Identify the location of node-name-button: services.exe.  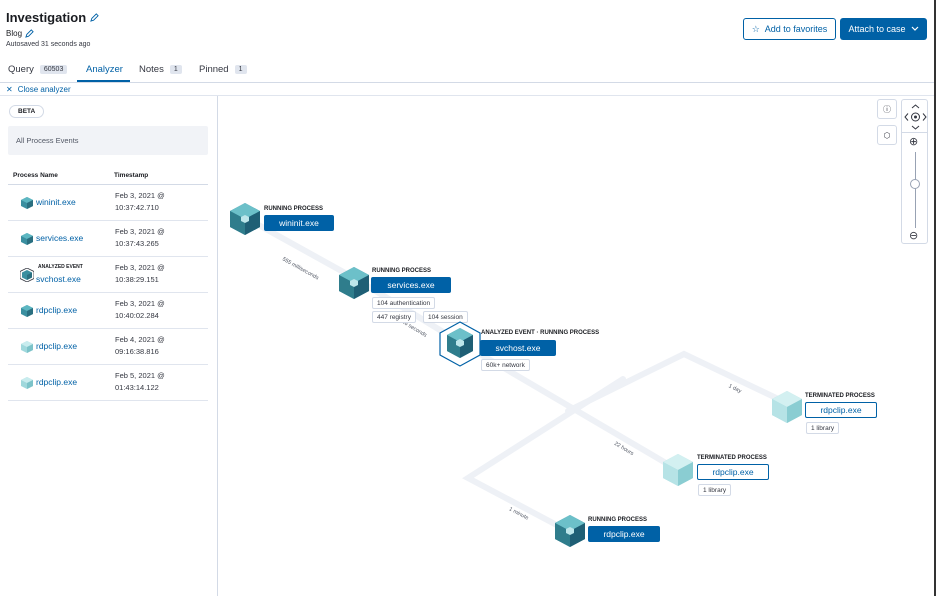
(411, 285).